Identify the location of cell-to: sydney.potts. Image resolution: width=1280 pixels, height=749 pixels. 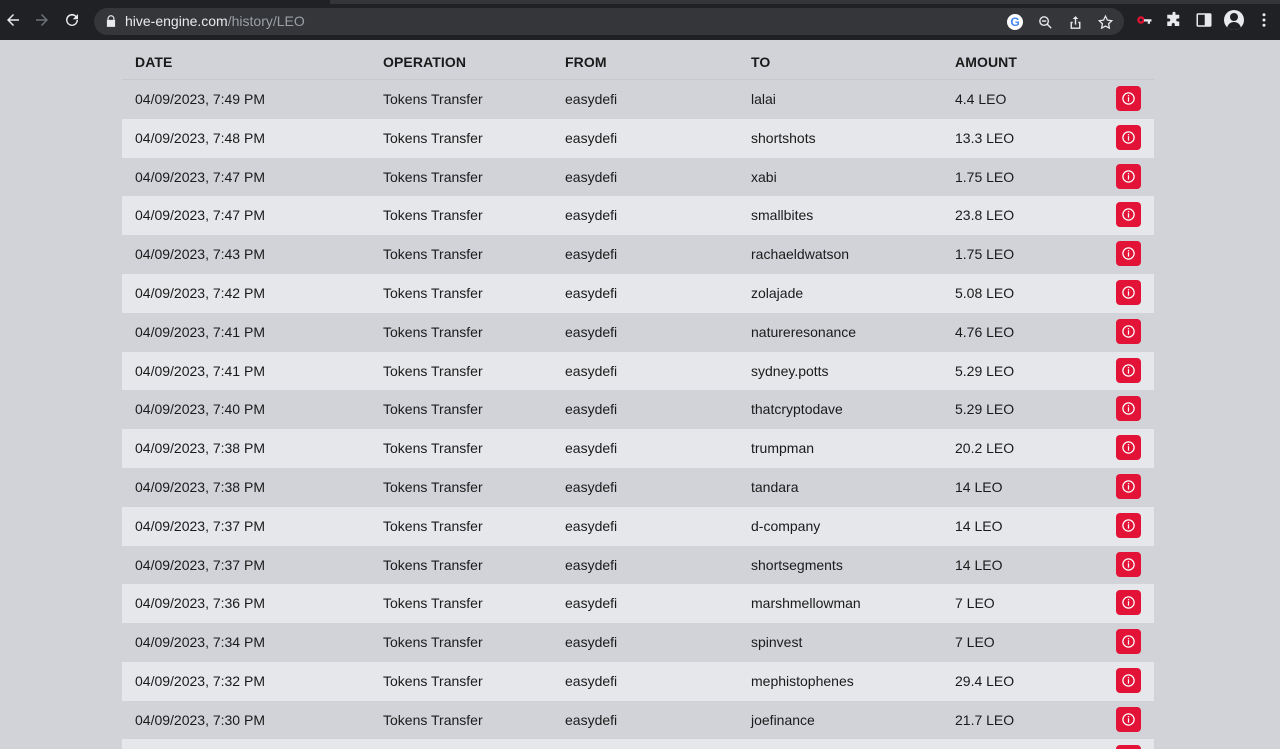
(790, 371).